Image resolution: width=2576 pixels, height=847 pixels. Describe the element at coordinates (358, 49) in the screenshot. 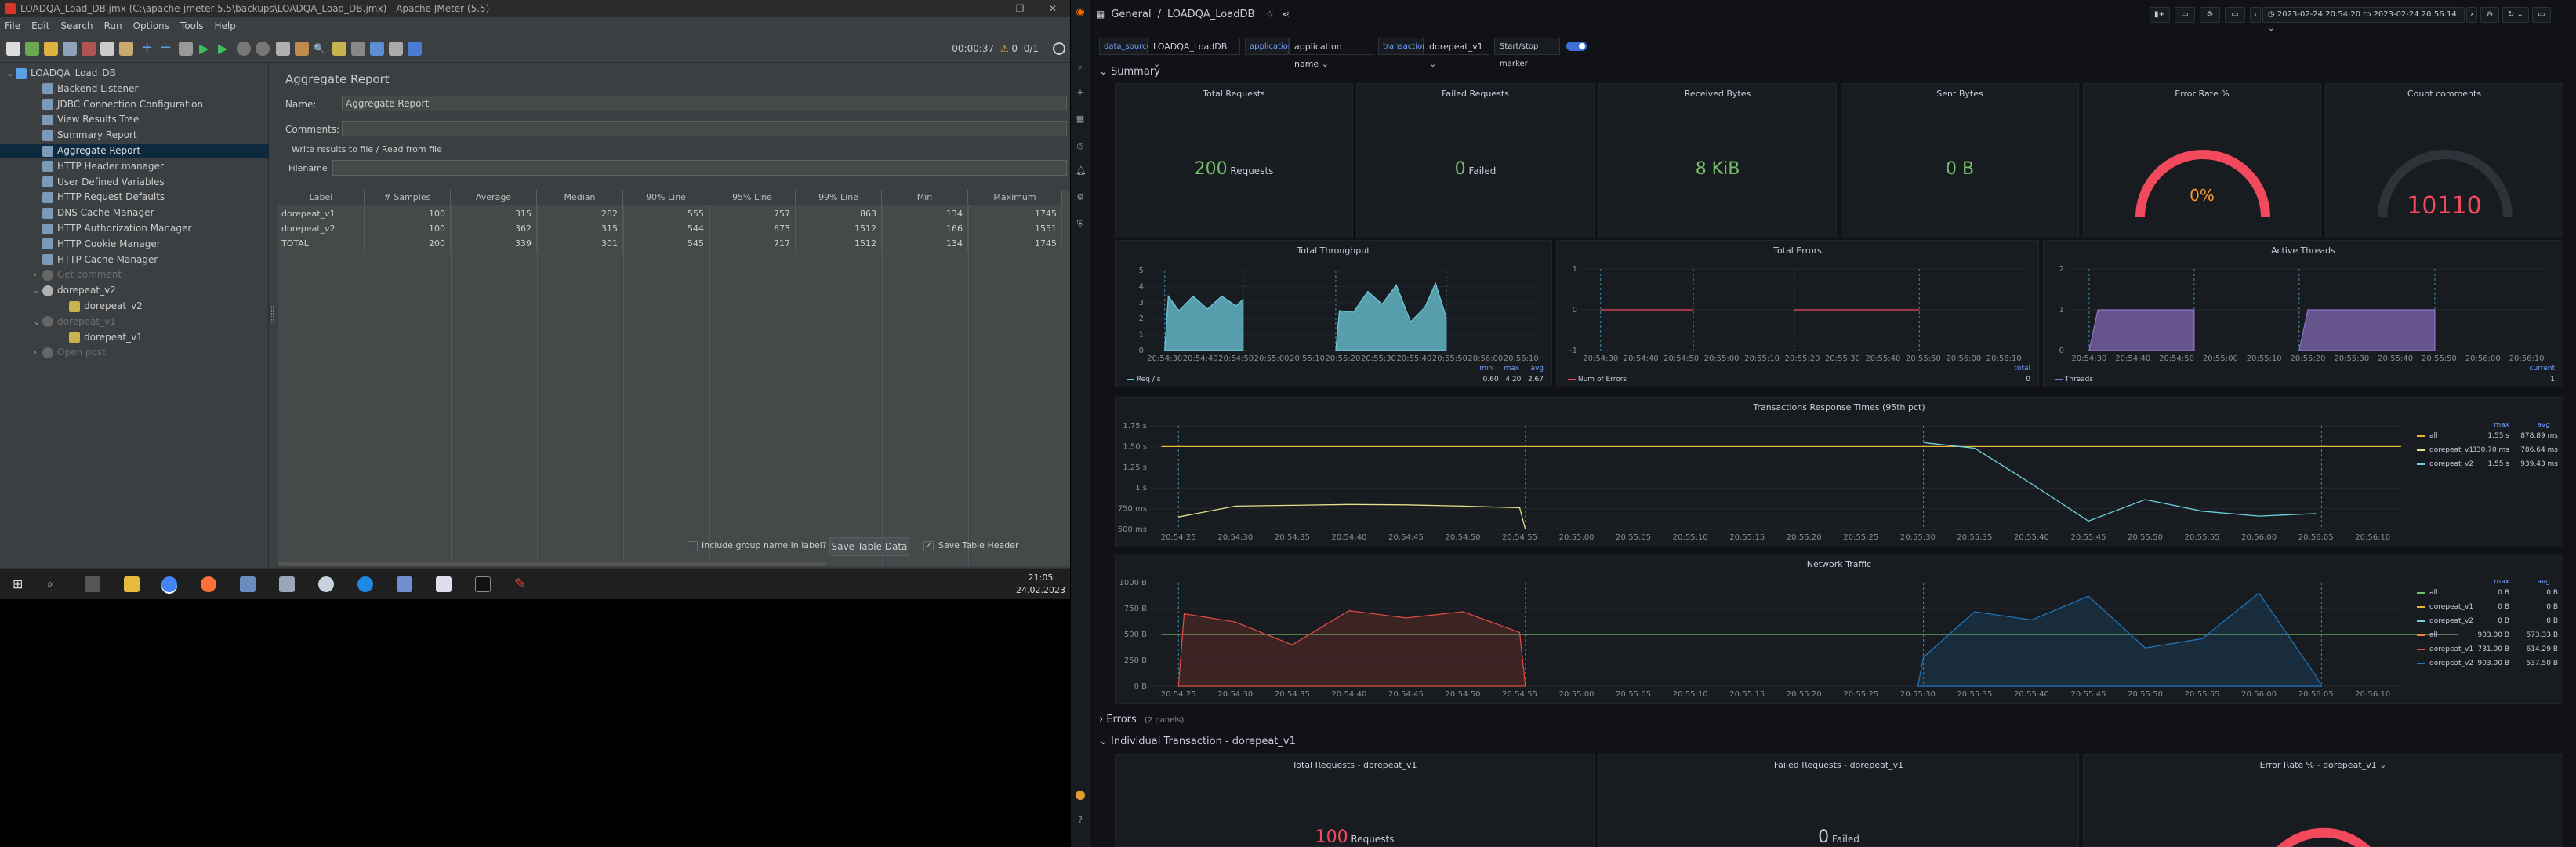

I see `function-helper-icon` at that location.